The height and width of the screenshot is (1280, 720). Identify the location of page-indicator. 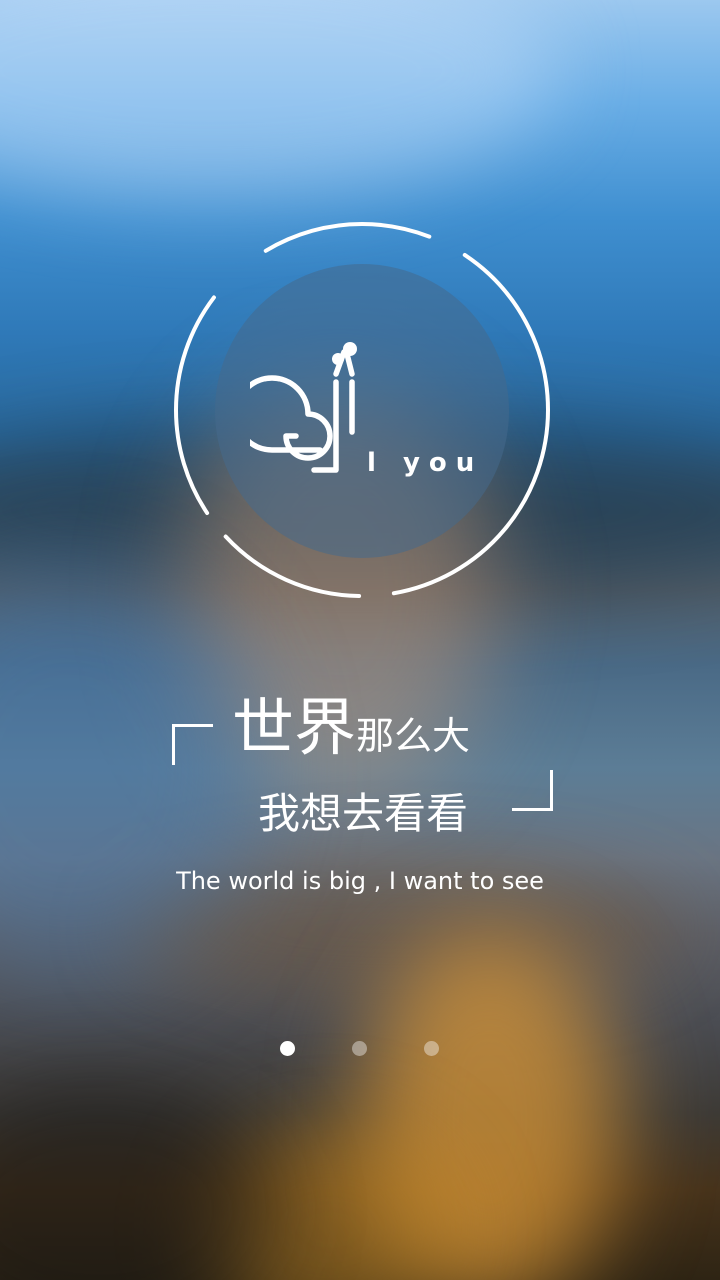
(360, 1048).